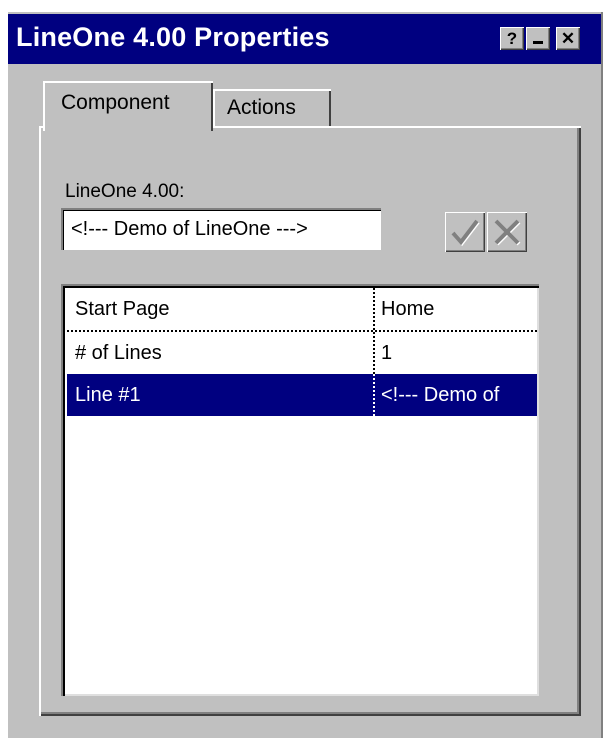 Image resolution: width=605 pixels, height=738 pixels. I want to click on property-name: Line #1, so click(221, 395).